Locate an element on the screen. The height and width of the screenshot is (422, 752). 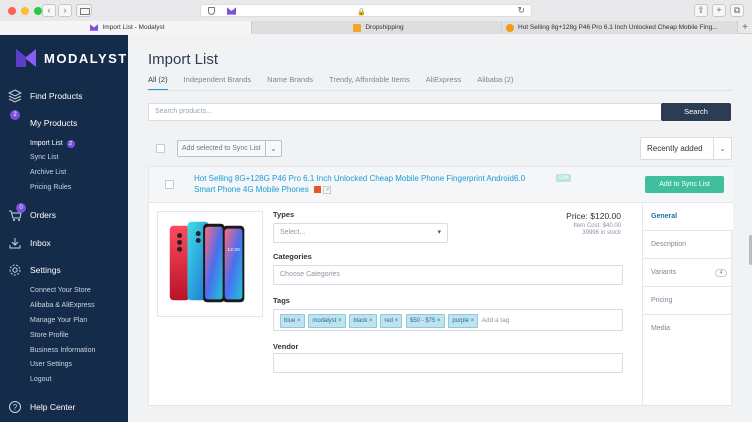
modalyst-favicon is located at coordinates (231, 11).